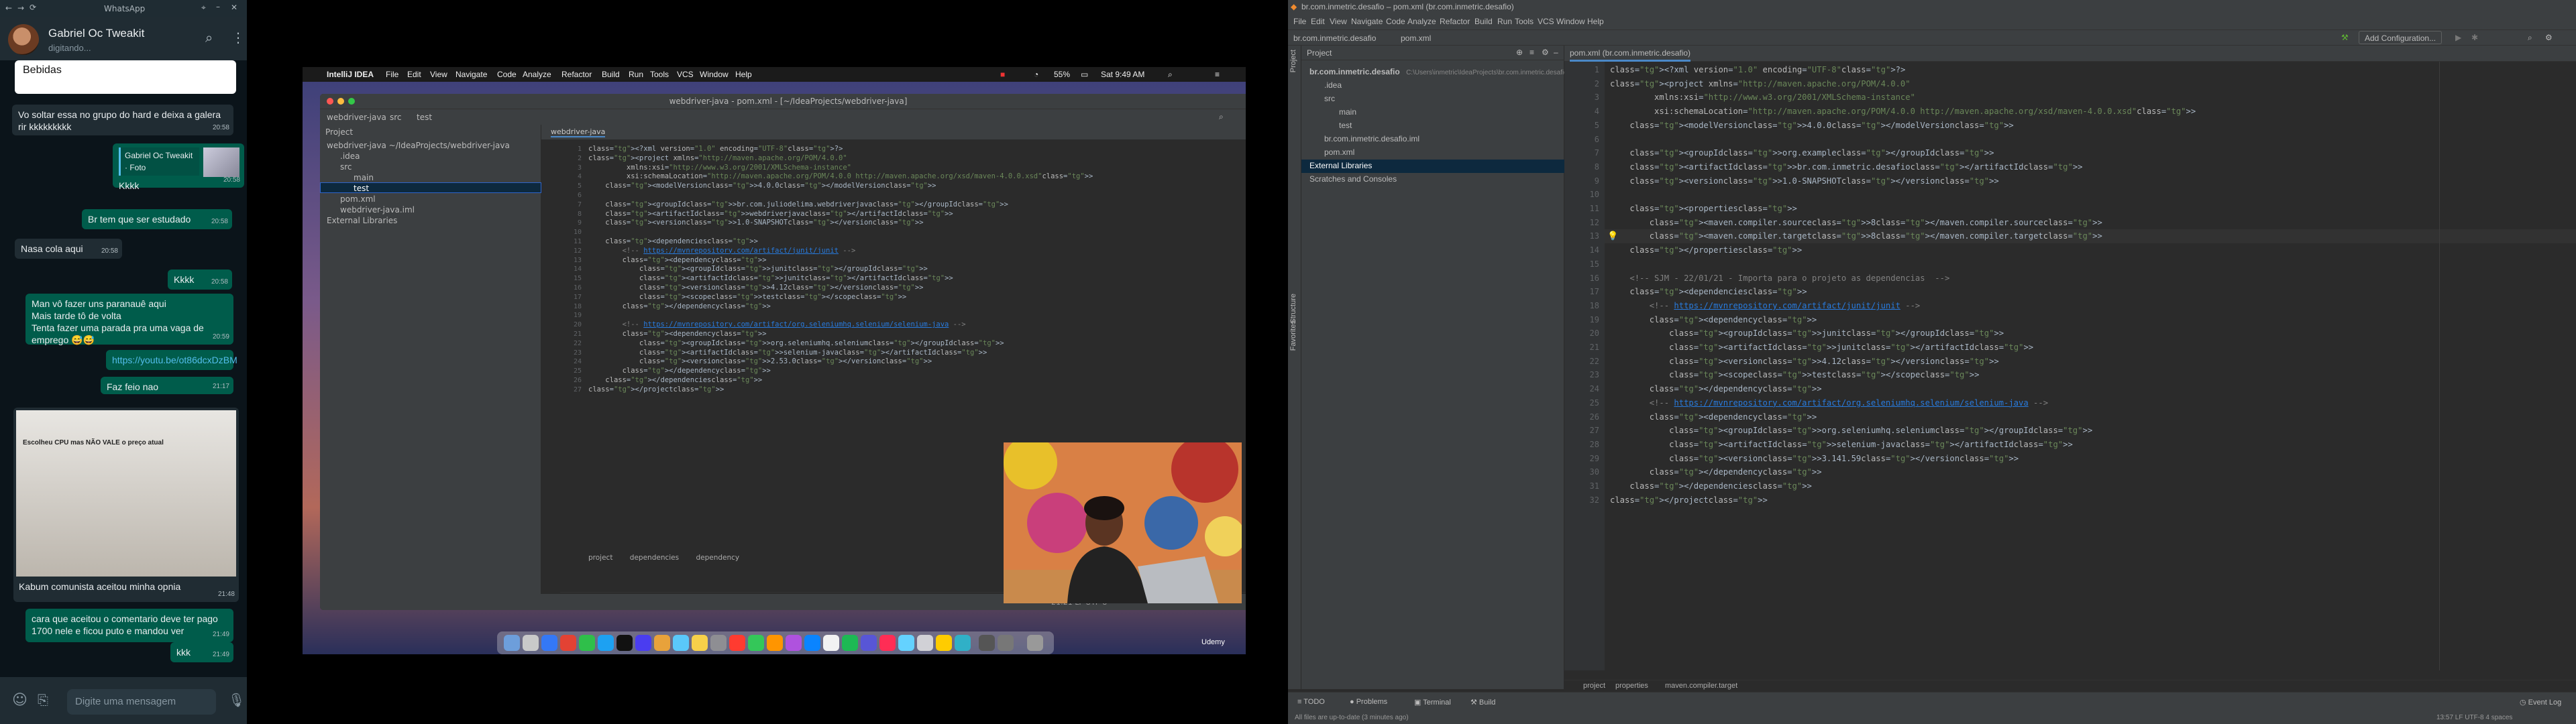 The height and width of the screenshot is (724, 2576). Describe the element at coordinates (171, 360) in the screenshot. I see `message-bubble: https://youtu.be/ot86dcxDzBM` at that location.